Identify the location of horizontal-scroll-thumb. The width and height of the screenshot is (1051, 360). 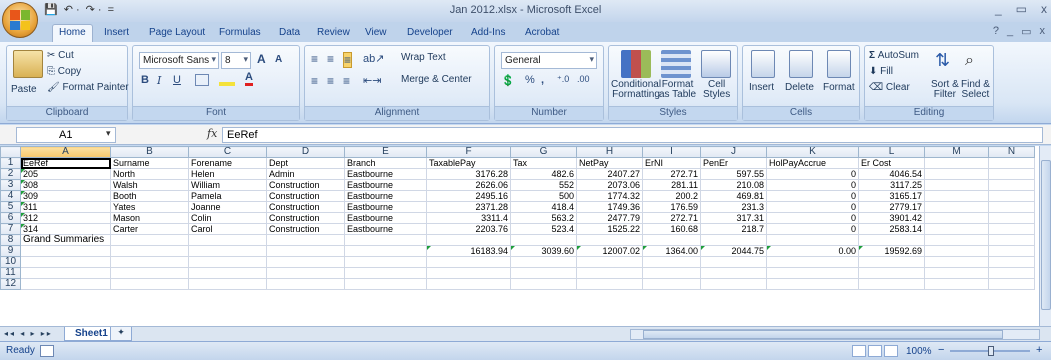
(823, 334).